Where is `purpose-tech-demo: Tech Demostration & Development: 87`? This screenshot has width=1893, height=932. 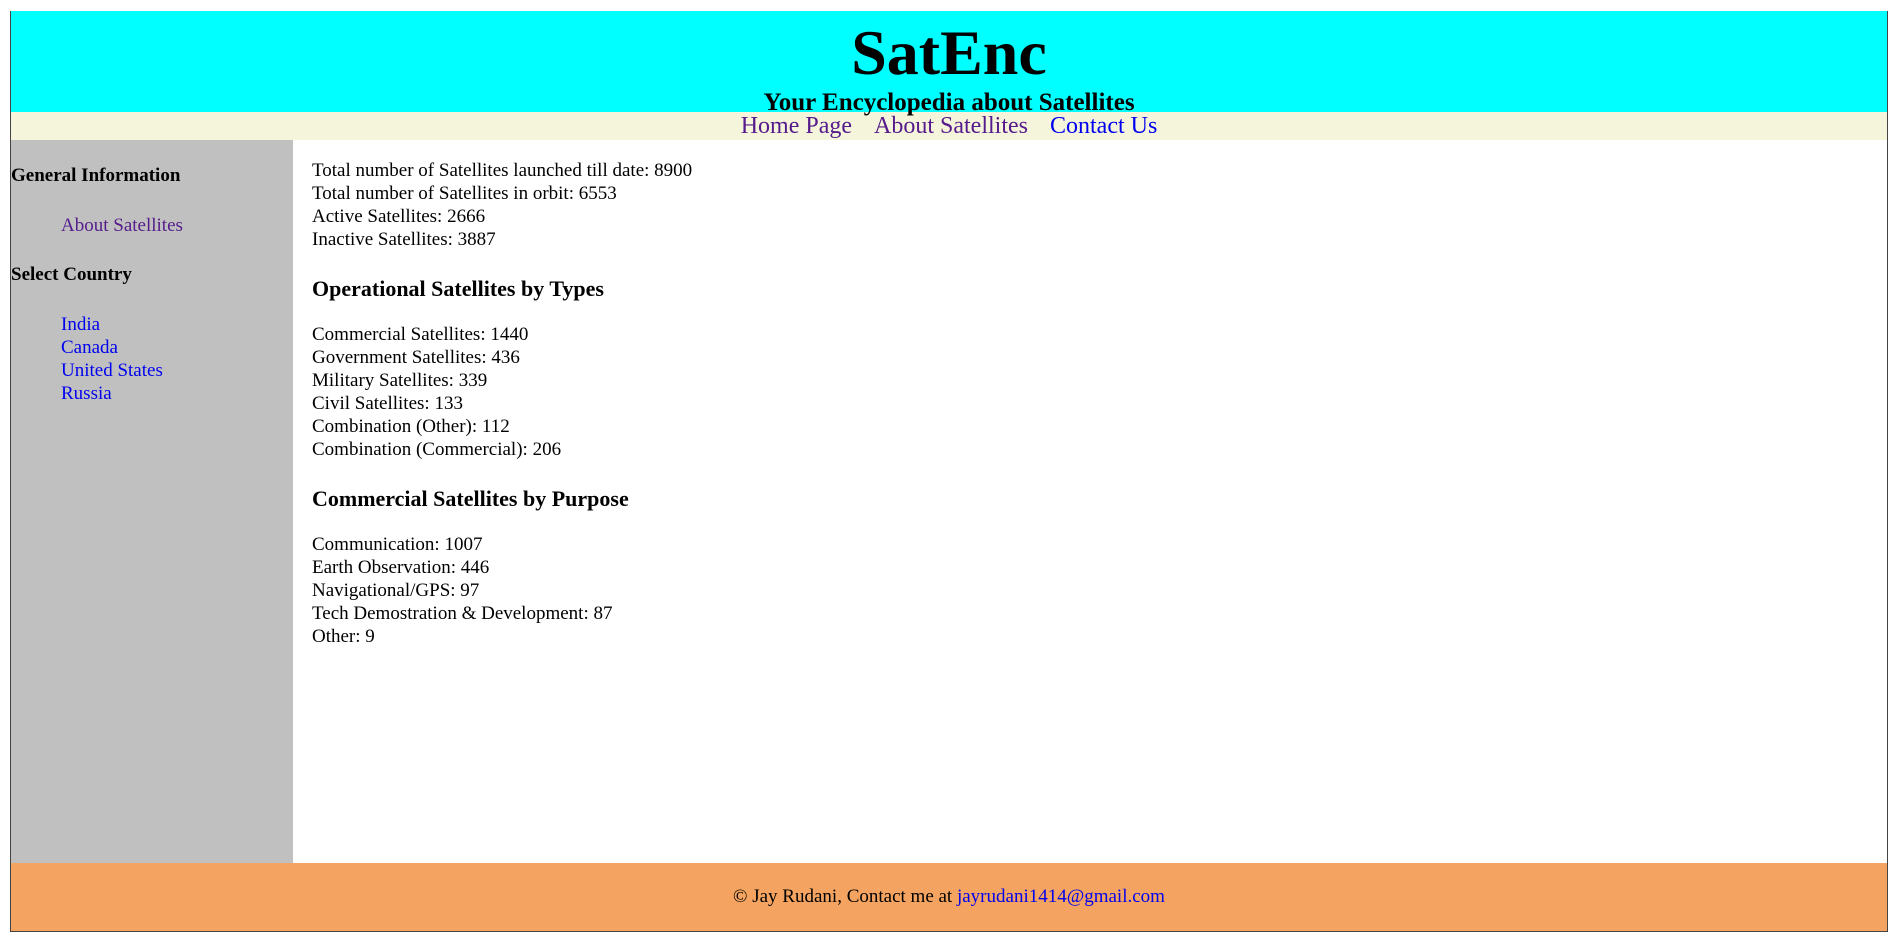 purpose-tech-demo: Tech Demostration & Development: 87 is located at coordinates (462, 613).